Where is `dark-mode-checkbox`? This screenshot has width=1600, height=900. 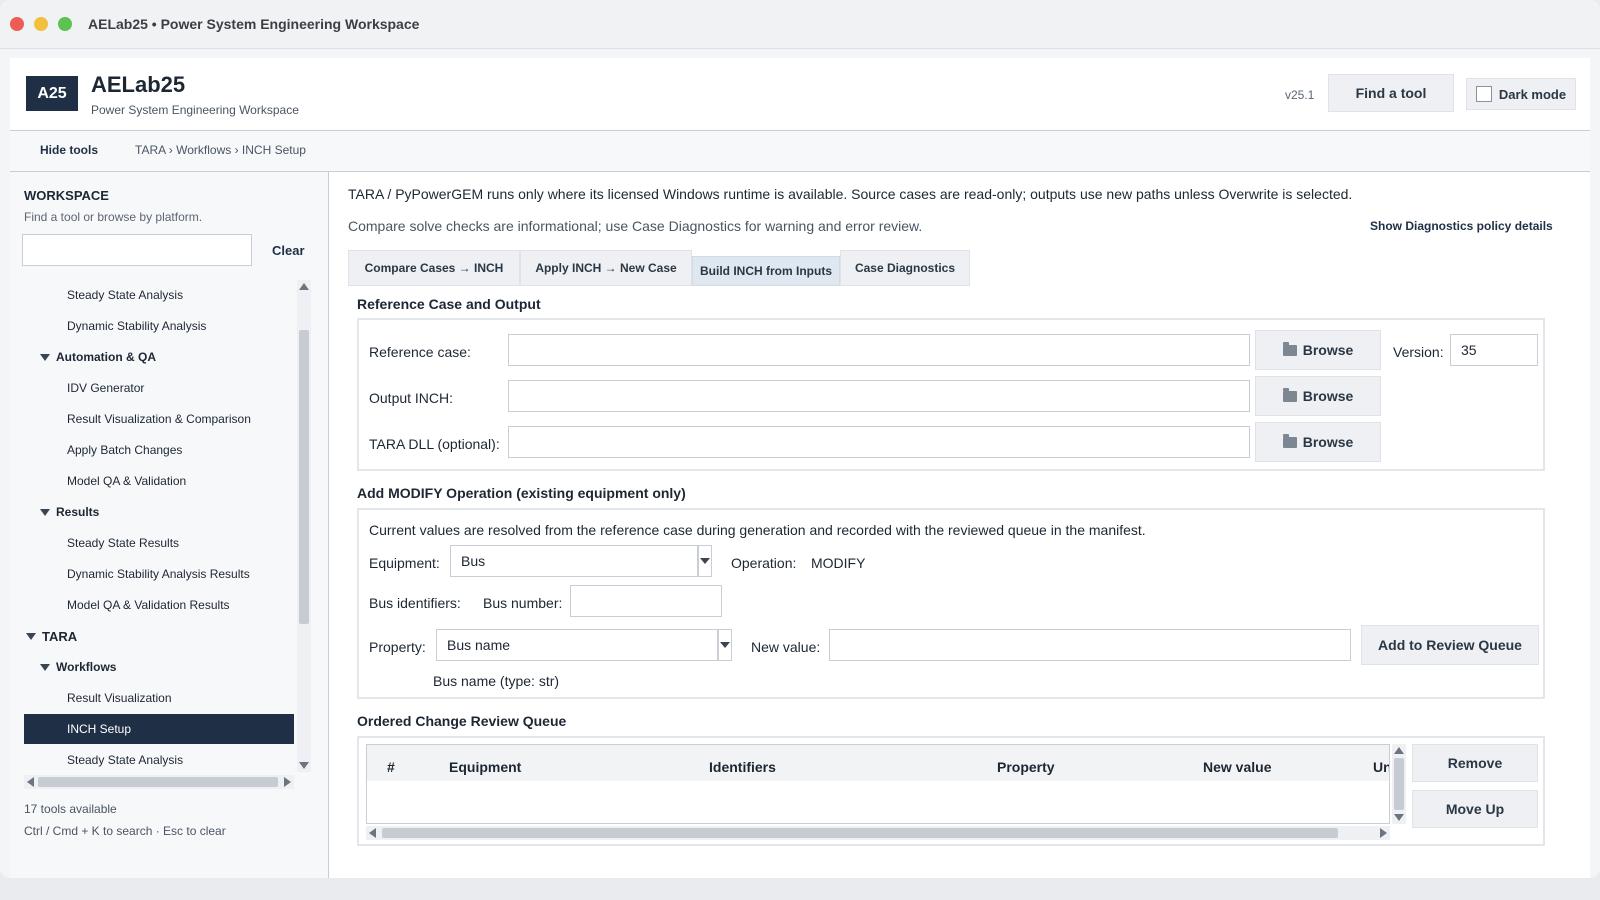
dark-mode-checkbox is located at coordinates (1483, 94).